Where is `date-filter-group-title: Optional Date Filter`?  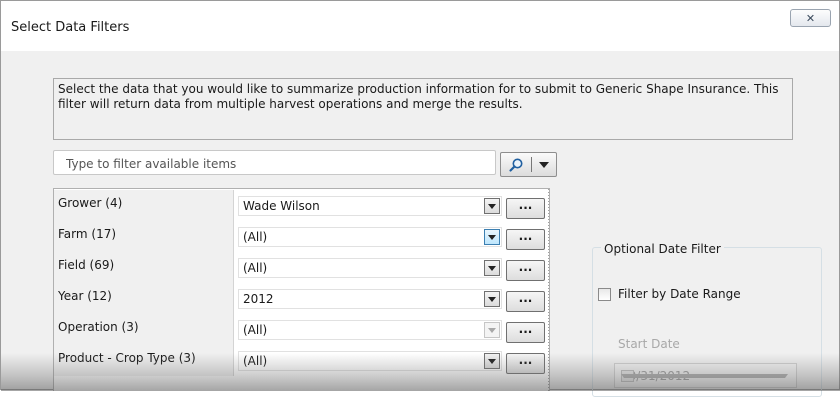 date-filter-group-title: Optional Date Filter is located at coordinates (662, 249).